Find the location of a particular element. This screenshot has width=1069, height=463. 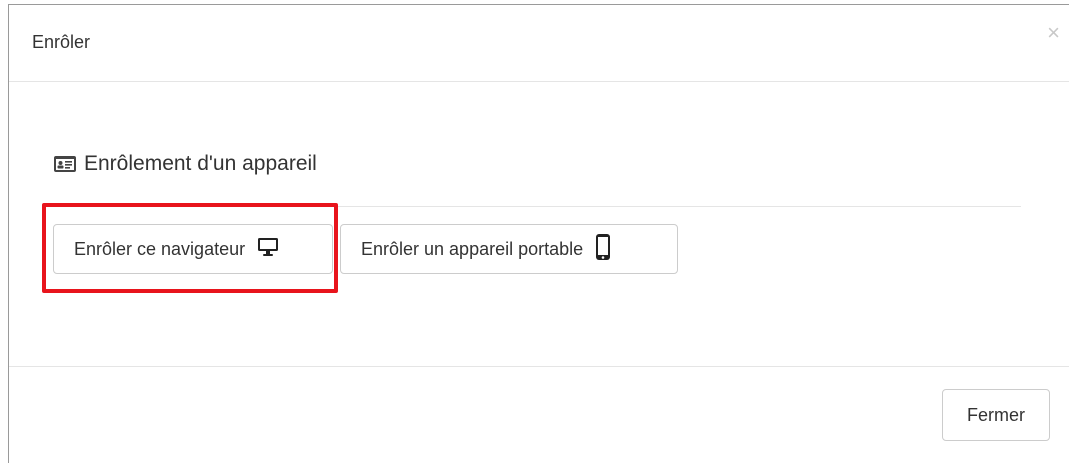

enroll-mobile-button: Enrôler un appareil portable is located at coordinates (509, 249).